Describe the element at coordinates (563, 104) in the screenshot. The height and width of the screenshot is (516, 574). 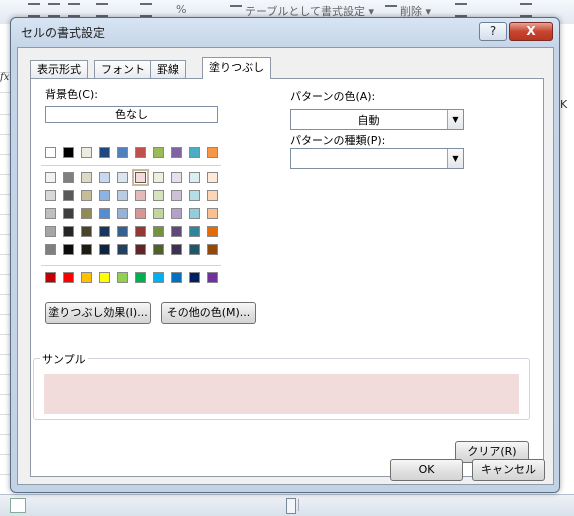
I see `column-header-k: K` at that location.